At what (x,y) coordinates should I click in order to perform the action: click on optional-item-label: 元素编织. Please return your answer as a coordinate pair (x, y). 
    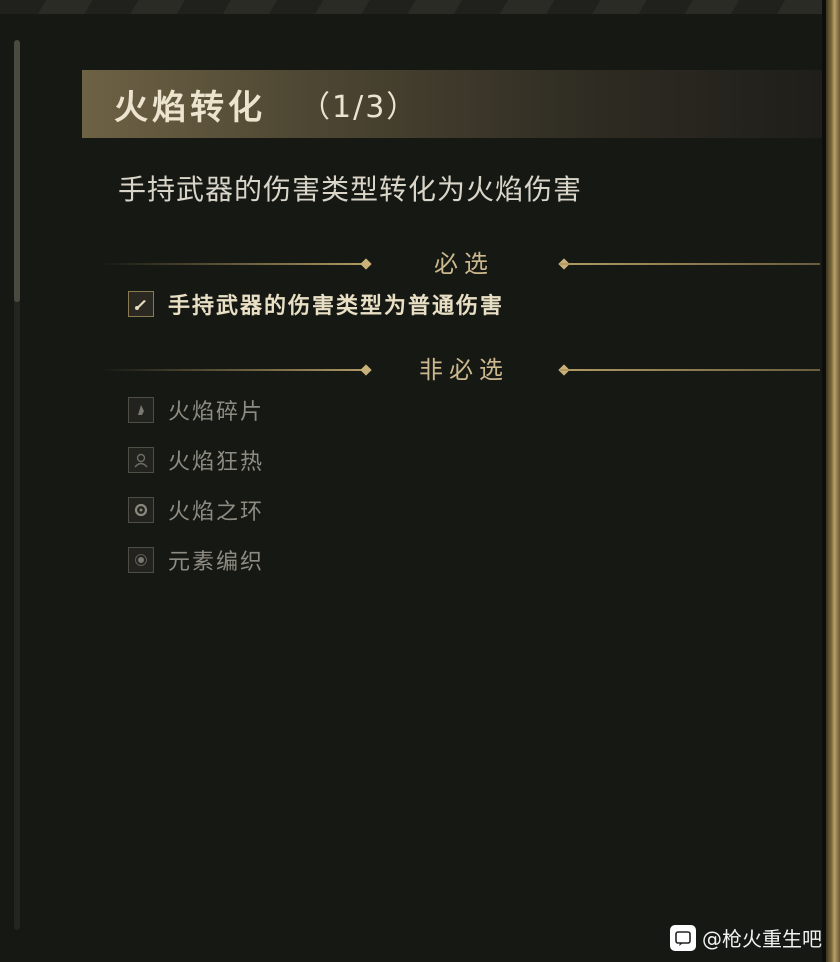
    Looking at the image, I should click on (216, 562).